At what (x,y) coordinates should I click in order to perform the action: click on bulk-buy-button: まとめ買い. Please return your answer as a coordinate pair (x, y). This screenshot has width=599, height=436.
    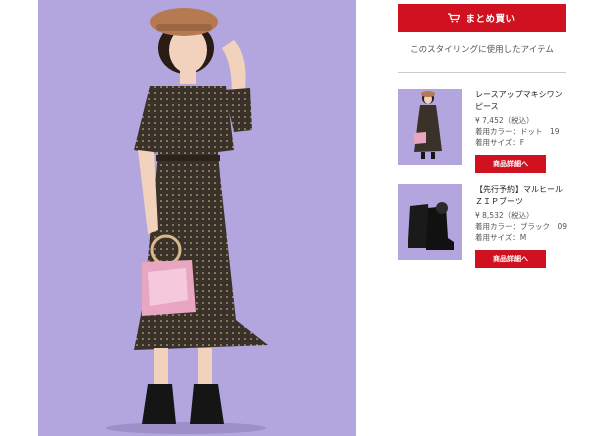
    Looking at the image, I should click on (482, 18).